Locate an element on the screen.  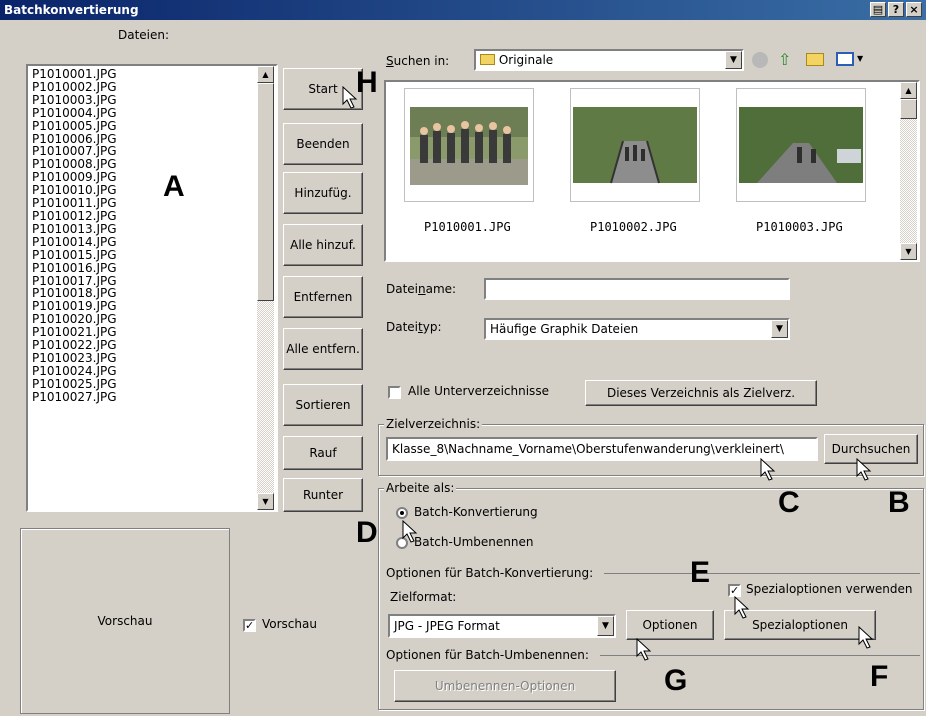
special-options-checkbox-label: Spezialoptionen verwenden is located at coordinates (829, 589).